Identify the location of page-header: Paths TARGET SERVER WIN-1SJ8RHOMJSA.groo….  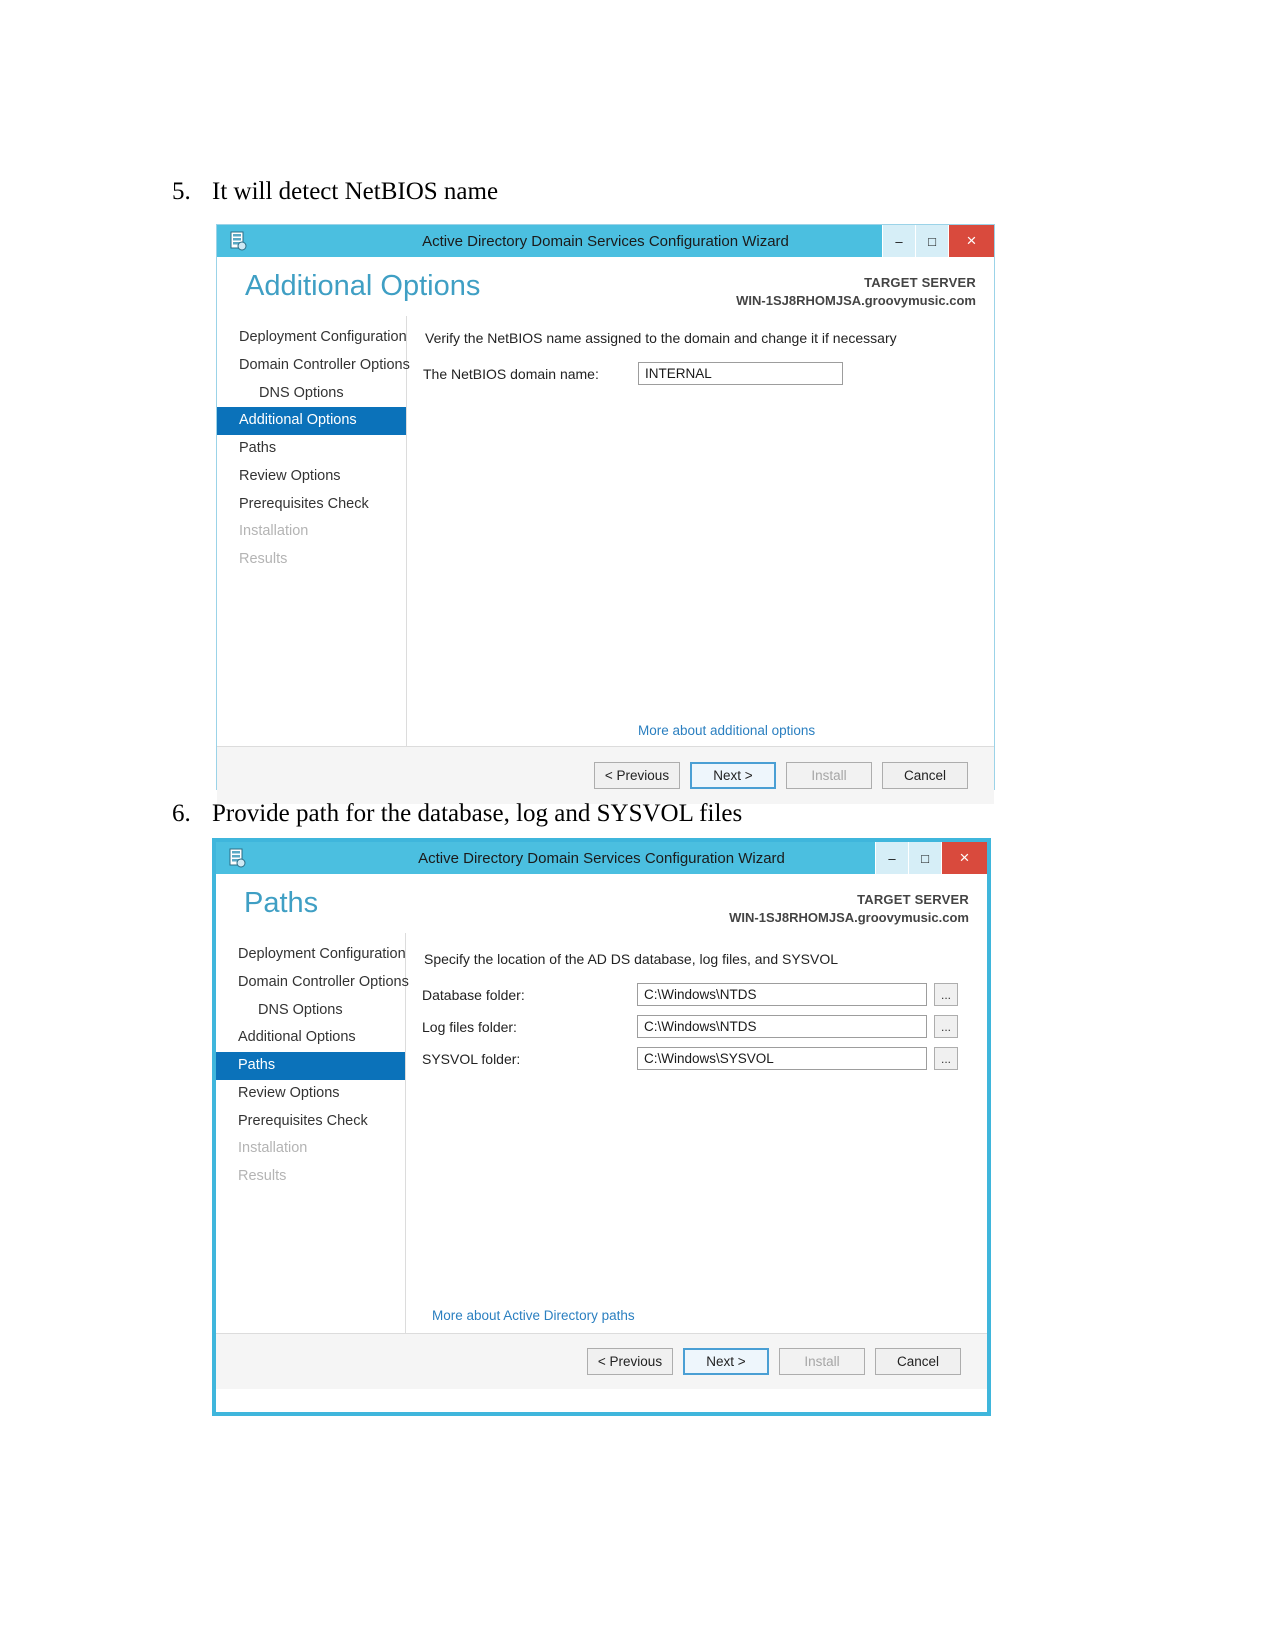
(601, 903).